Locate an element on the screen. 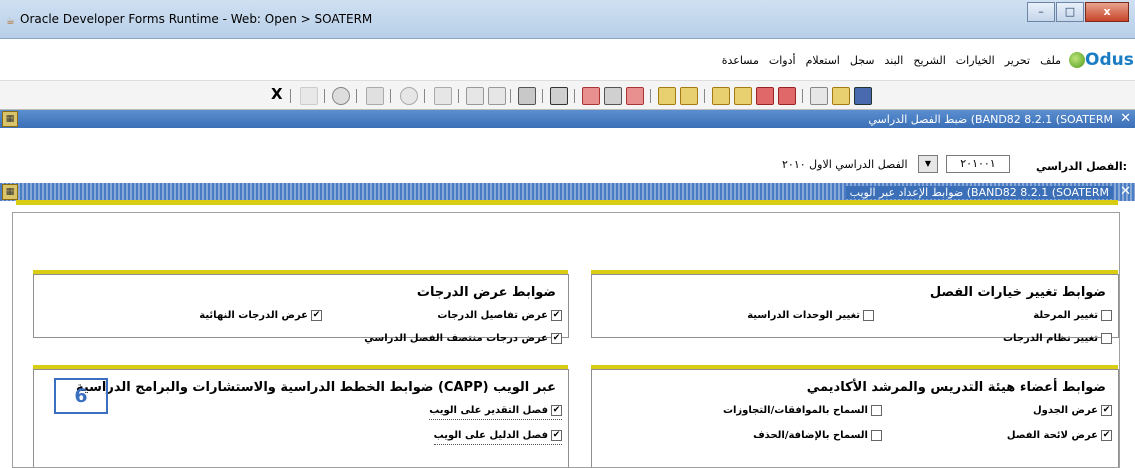 The height and width of the screenshot is (468, 1135). delete-record-icon is located at coordinates (591, 96).